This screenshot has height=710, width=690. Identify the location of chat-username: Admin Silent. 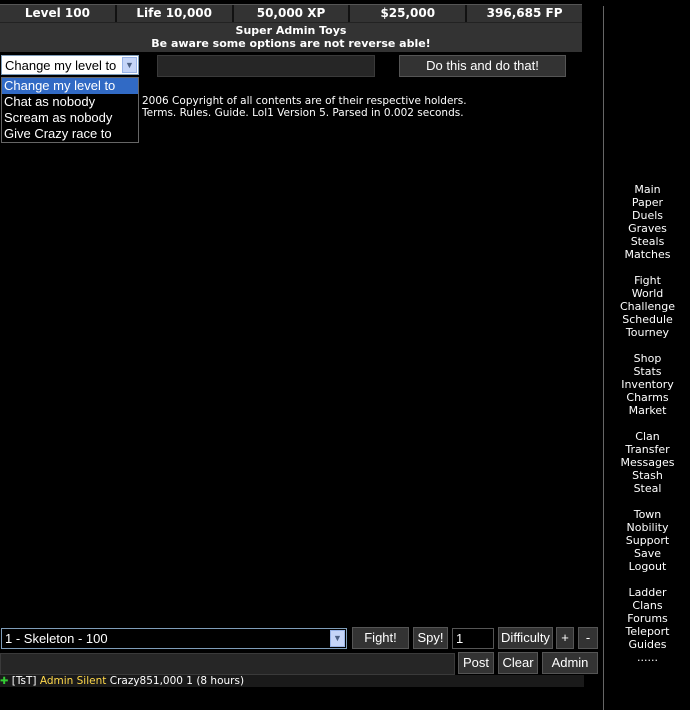
(73, 681).